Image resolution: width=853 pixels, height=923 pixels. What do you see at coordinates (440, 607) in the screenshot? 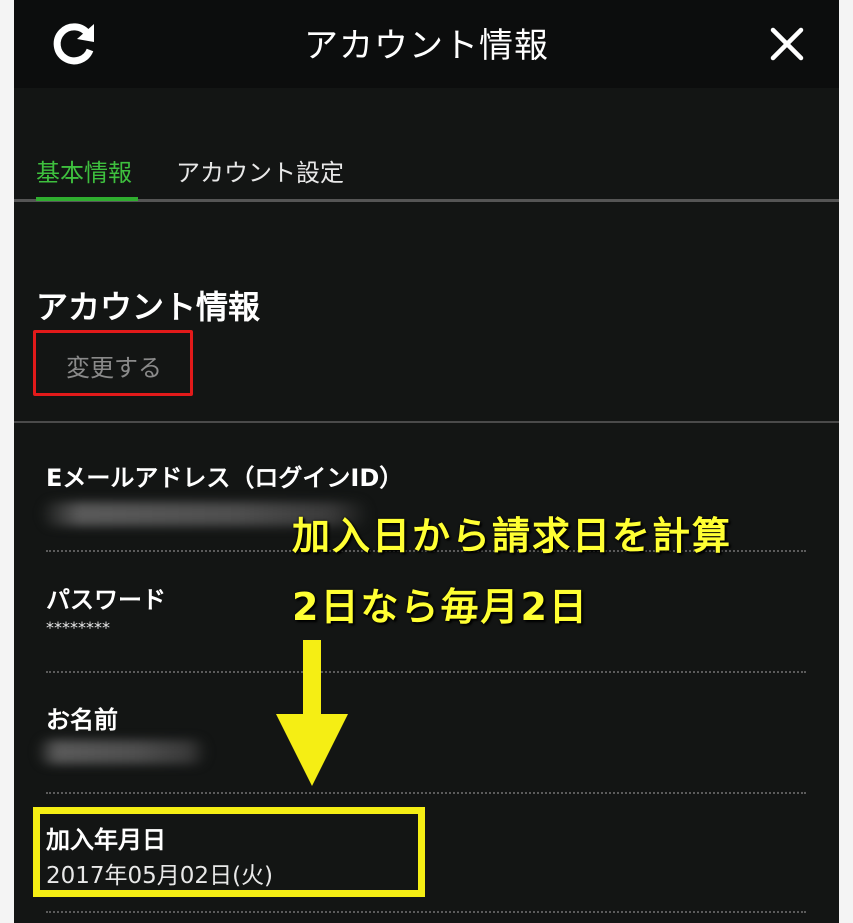
I see `annotation-line-2: 2日なら毎月2日` at bounding box center [440, 607].